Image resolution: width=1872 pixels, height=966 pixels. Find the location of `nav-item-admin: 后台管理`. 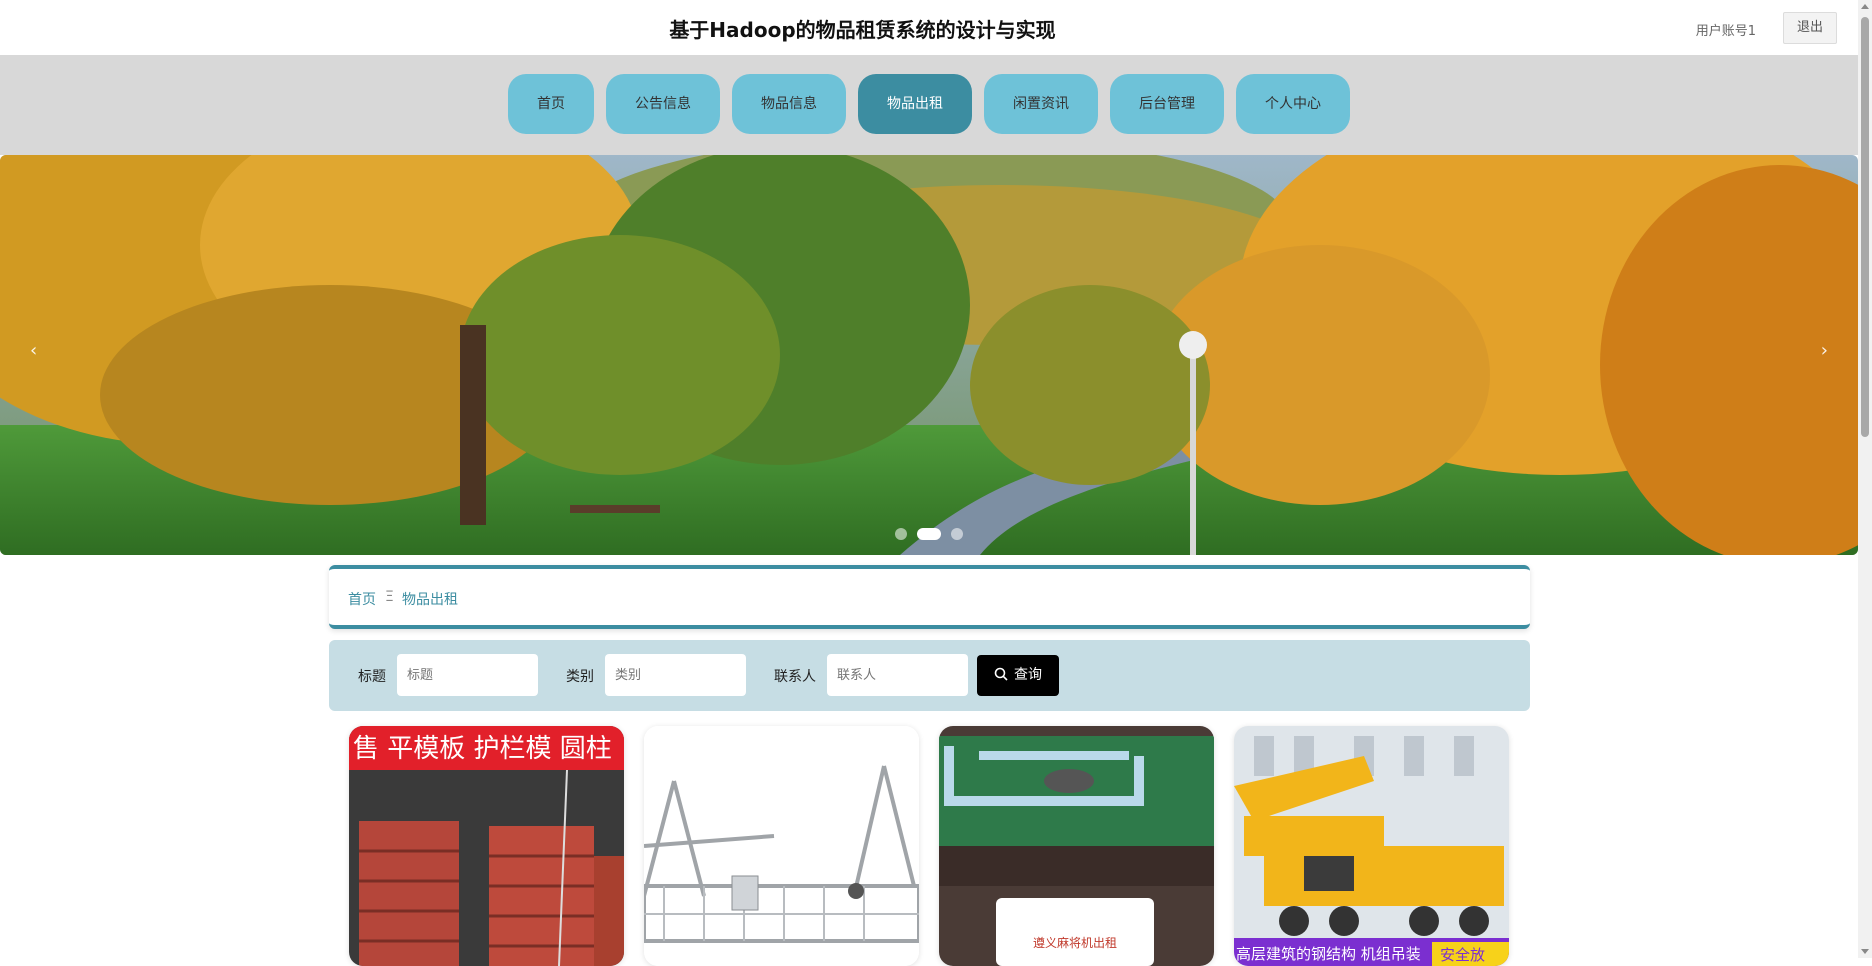

nav-item-admin: 后台管理 is located at coordinates (1167, 104).